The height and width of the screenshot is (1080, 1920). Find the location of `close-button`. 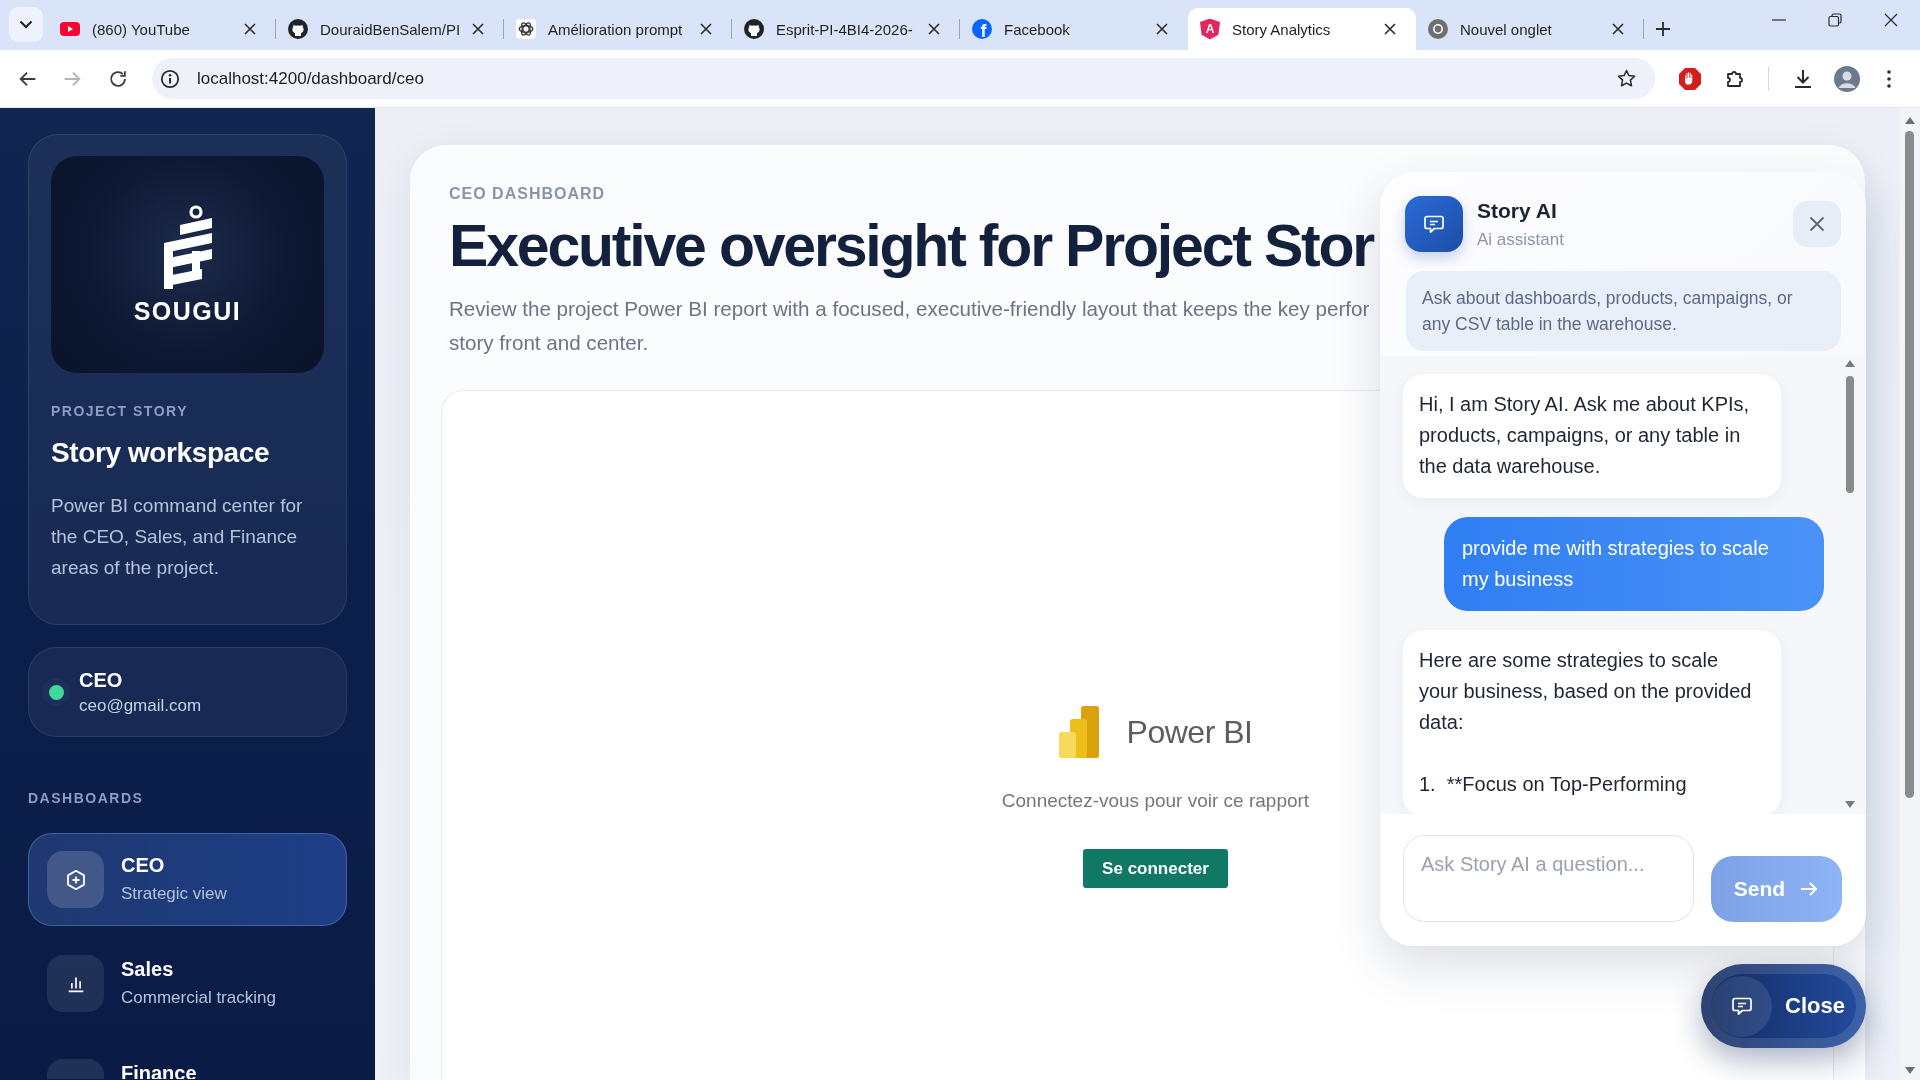

close-button is located at coordinates (1817, 224).